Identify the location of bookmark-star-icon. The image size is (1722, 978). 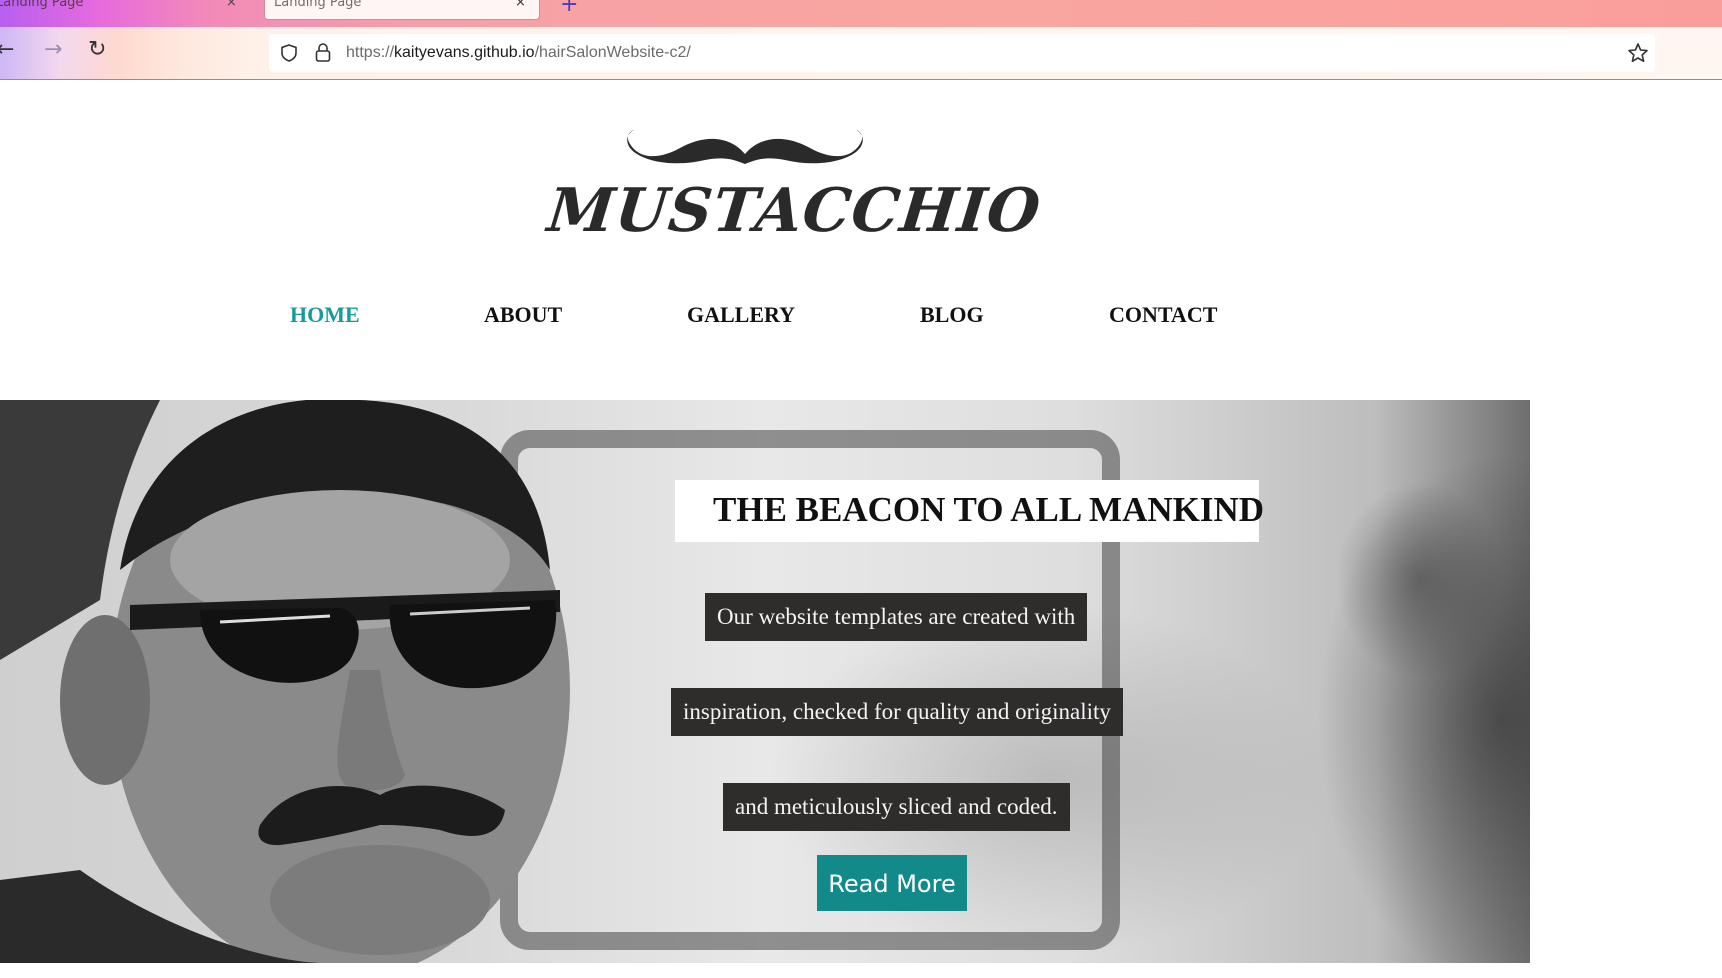
(1638, 53).